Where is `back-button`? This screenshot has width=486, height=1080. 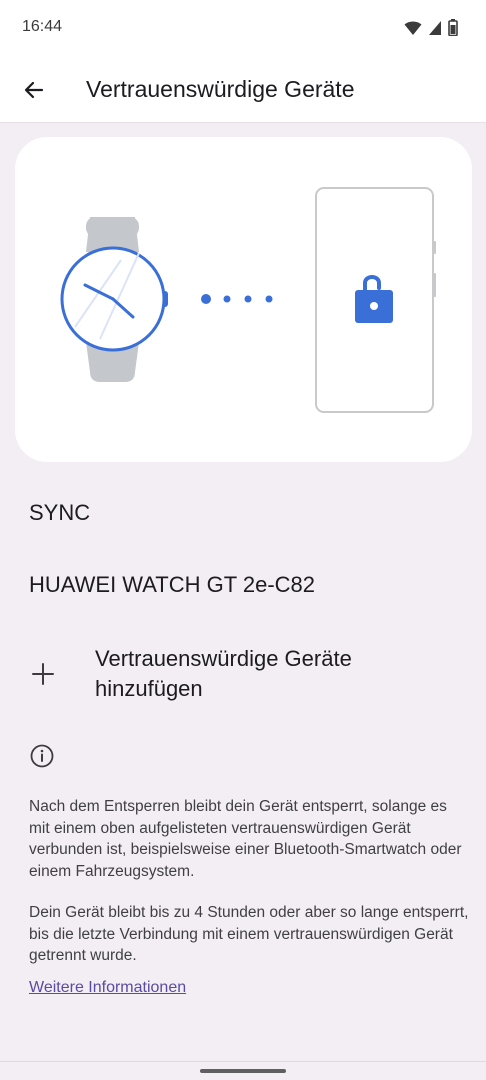
back-button is located at coordinates (34, 90).